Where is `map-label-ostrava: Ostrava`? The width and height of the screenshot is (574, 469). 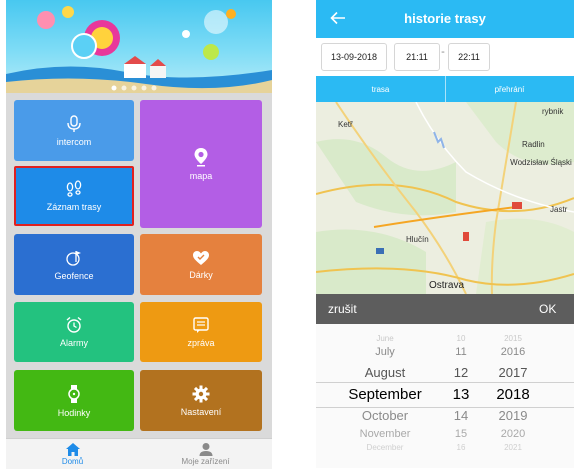
map-label-ostrava: Ostrava is located at coordinates (447, 285).